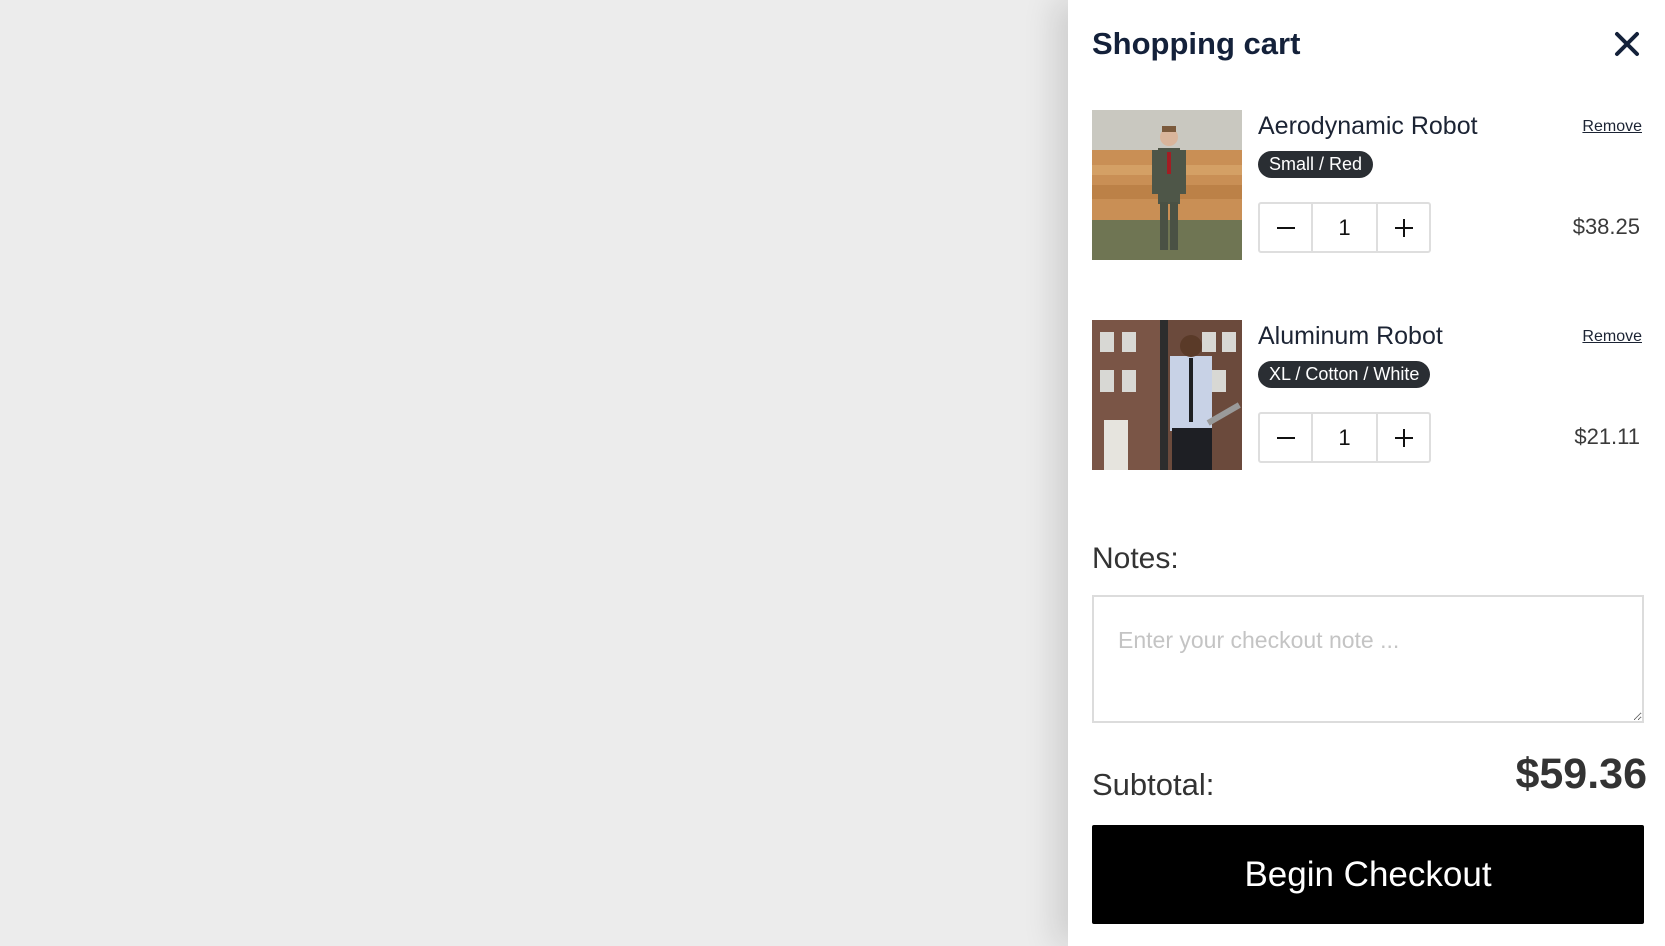 The width and height of the screenshot is (1665, 946). I want to click on begin-checkout-button: Begin Checkout, so click(1368, 874).